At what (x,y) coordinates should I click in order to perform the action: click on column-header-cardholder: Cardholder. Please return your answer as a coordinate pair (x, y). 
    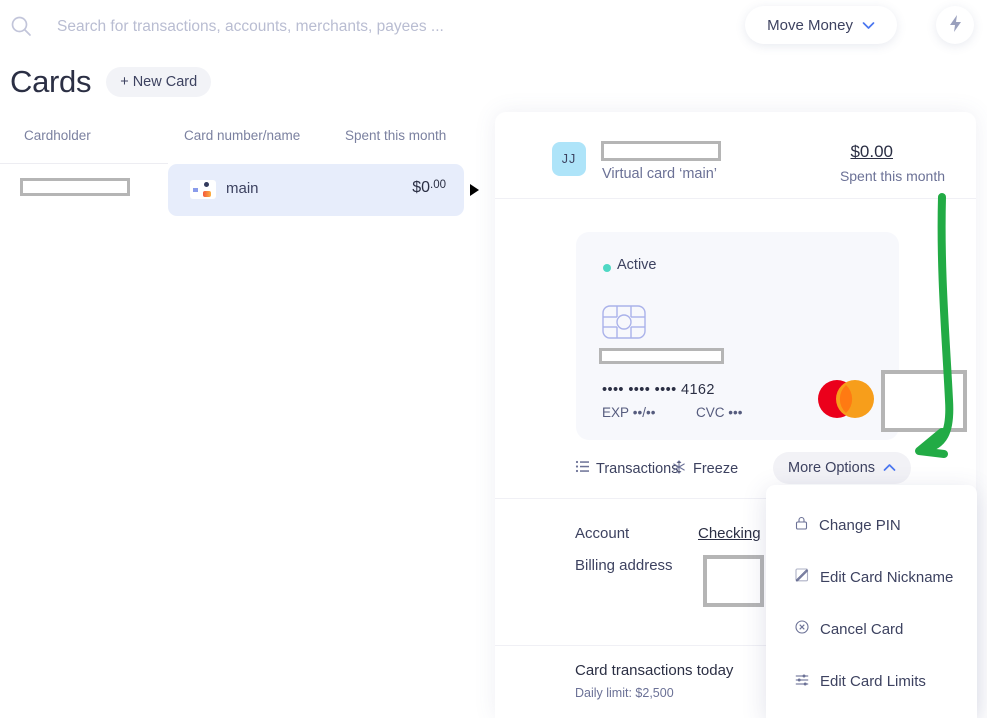
    Looking at the image, I should click on (57, 135).